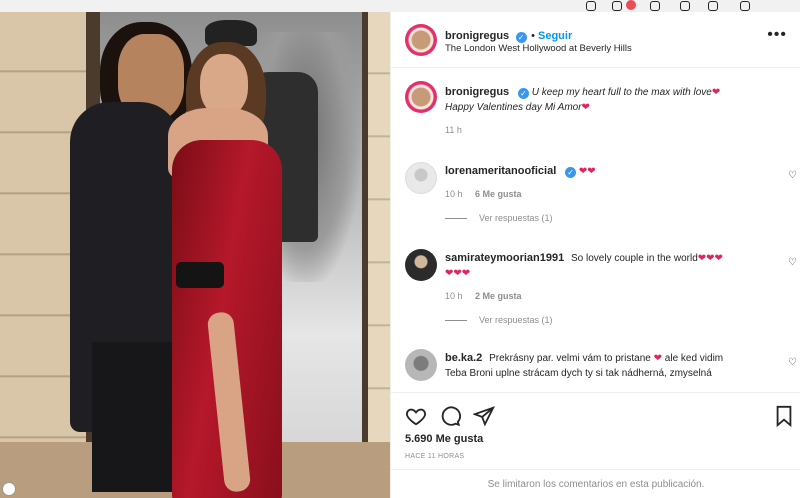  What do you see at coordinates (504, 258) in the screenshot?
I see `comment-username: samirateymoorian1991` at bounding box center [504, 258].